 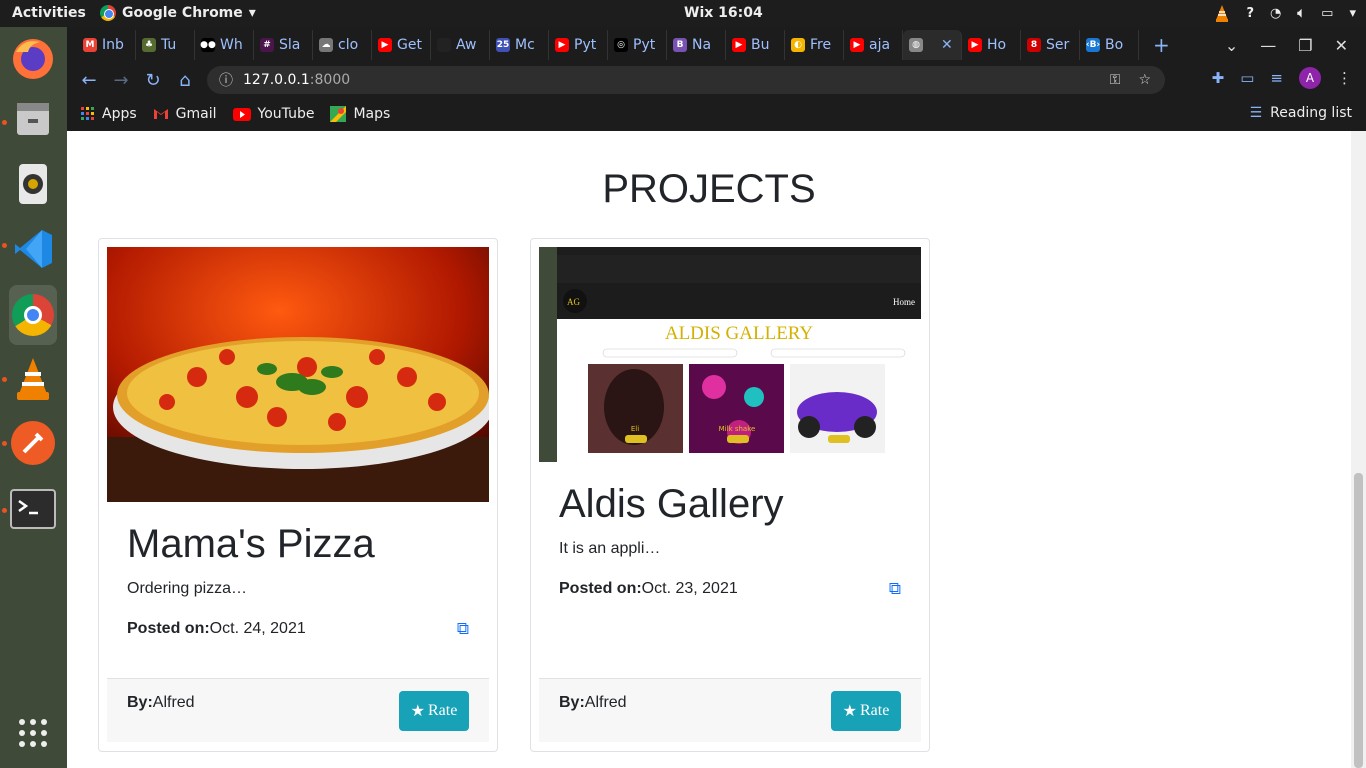 I want to click on browser-tab: ♣ Tu, so click(x=165, y=45).